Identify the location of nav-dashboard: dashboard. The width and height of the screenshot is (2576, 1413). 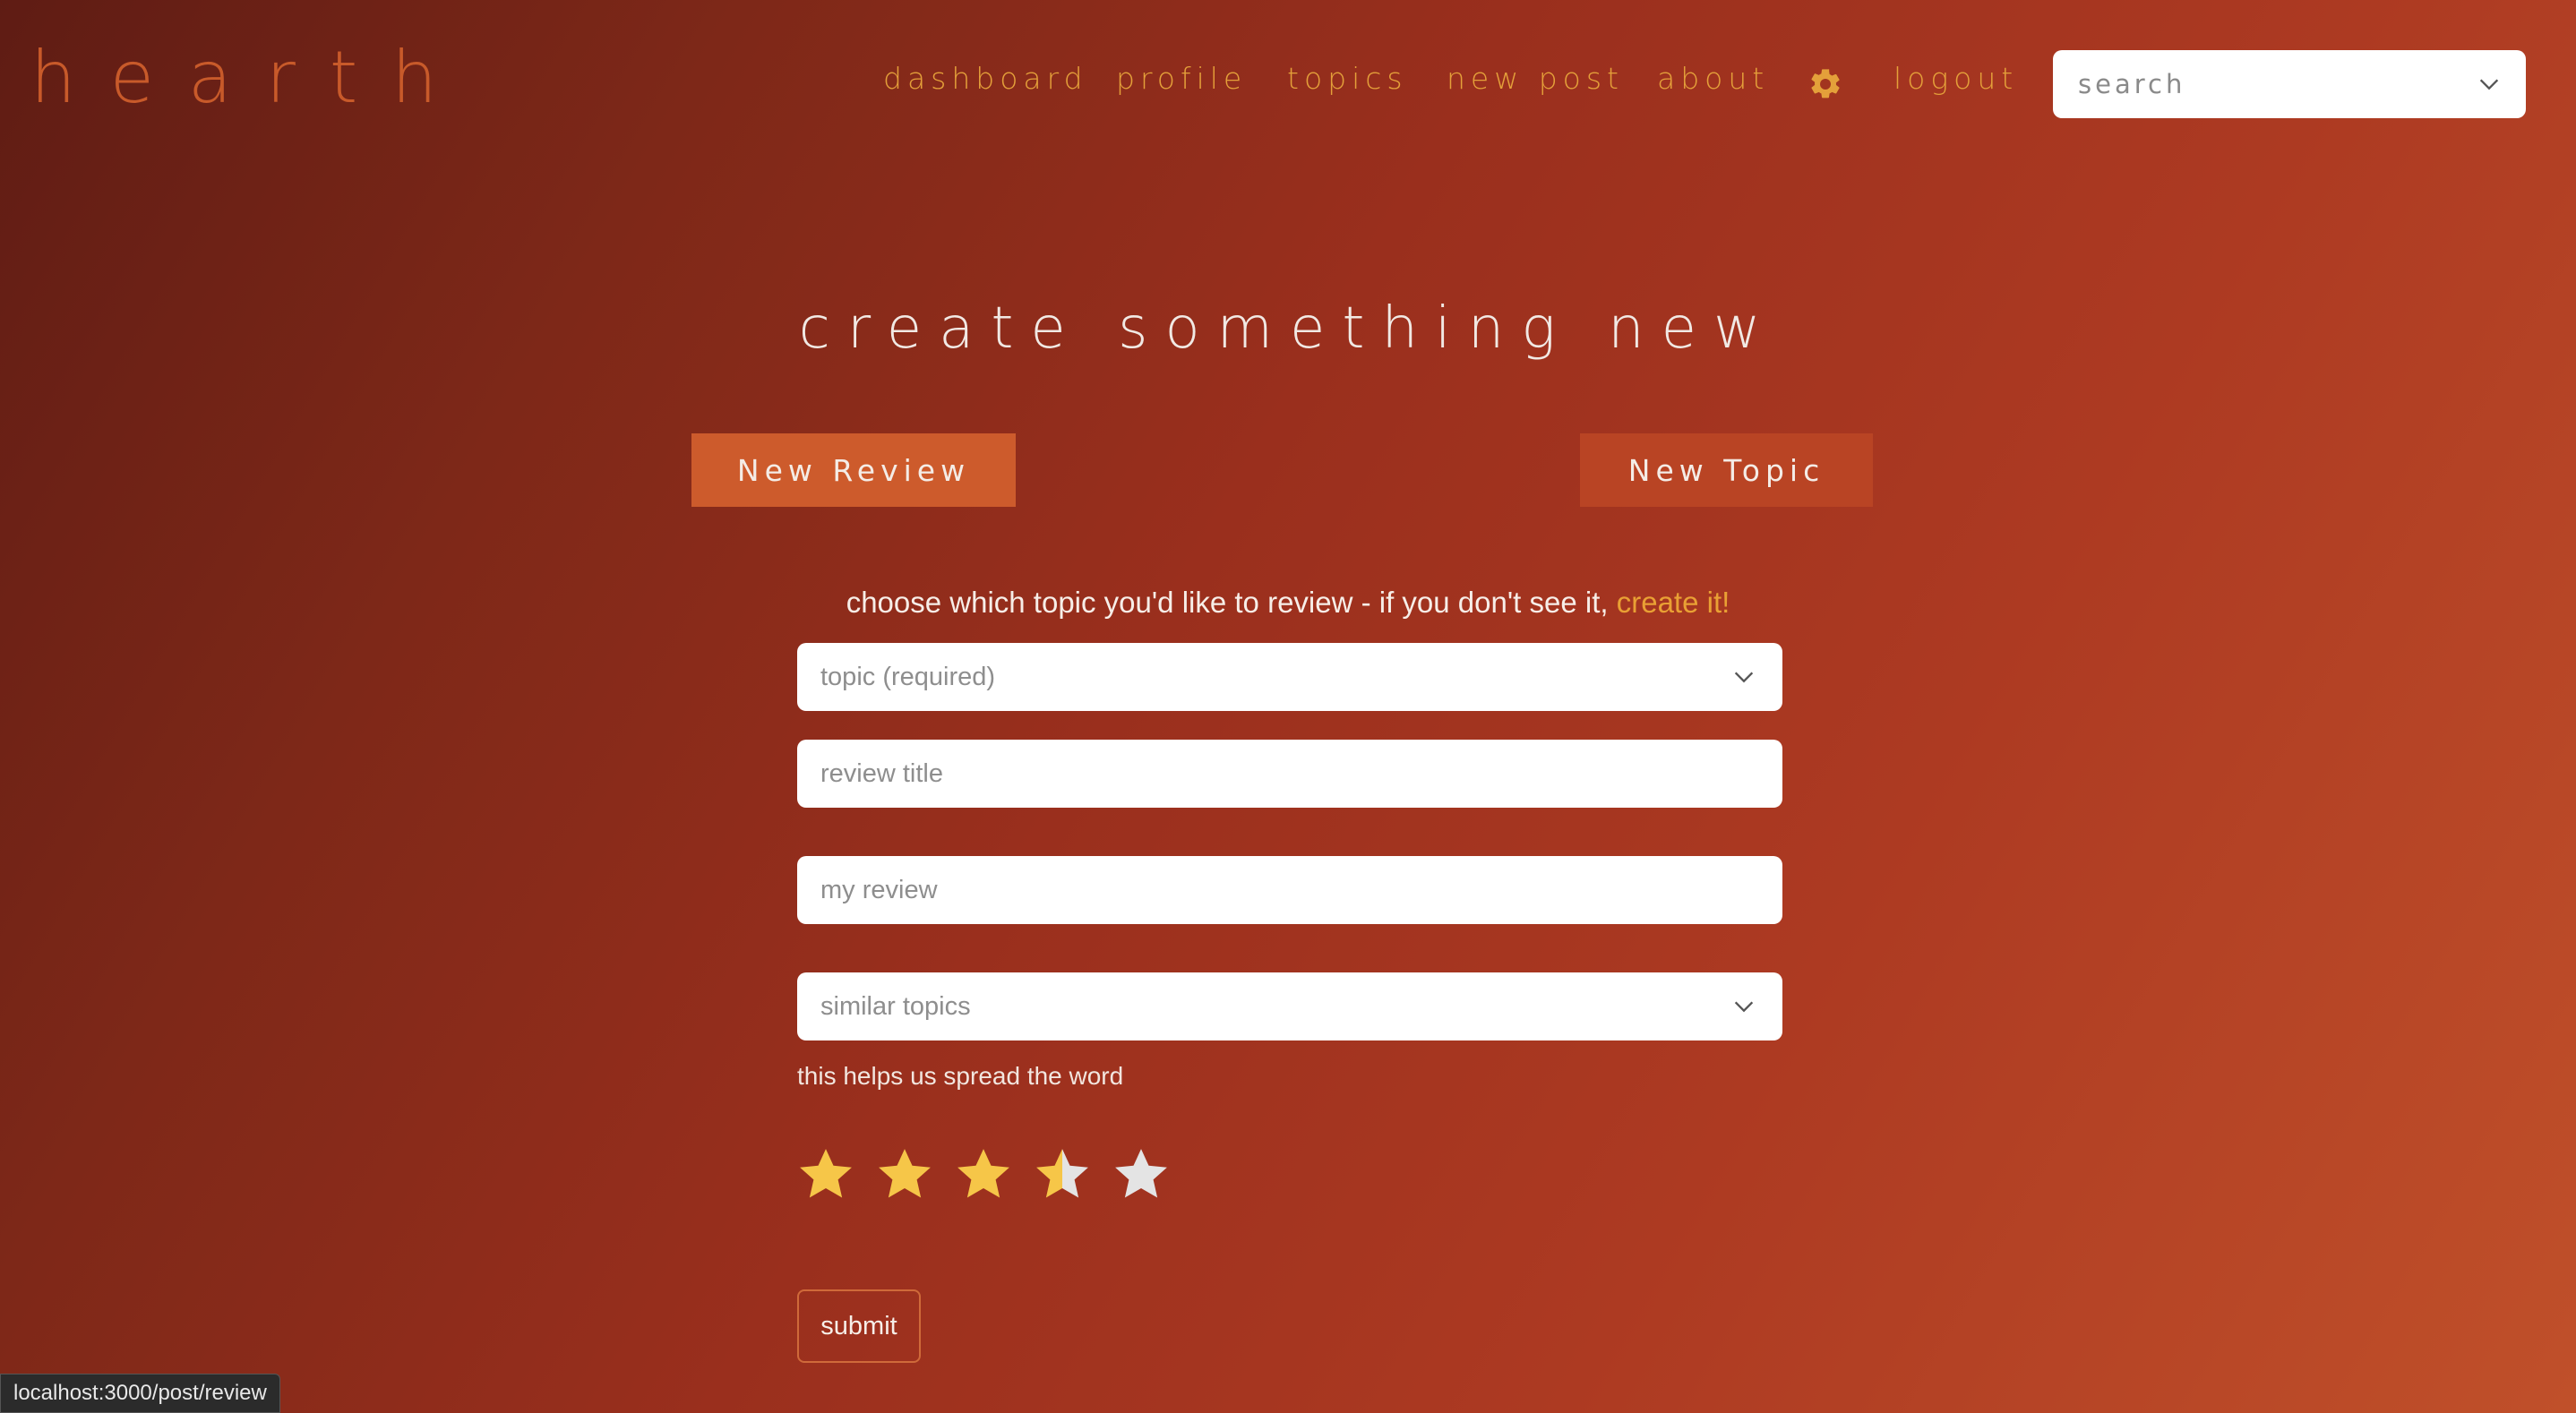
(985, 79).